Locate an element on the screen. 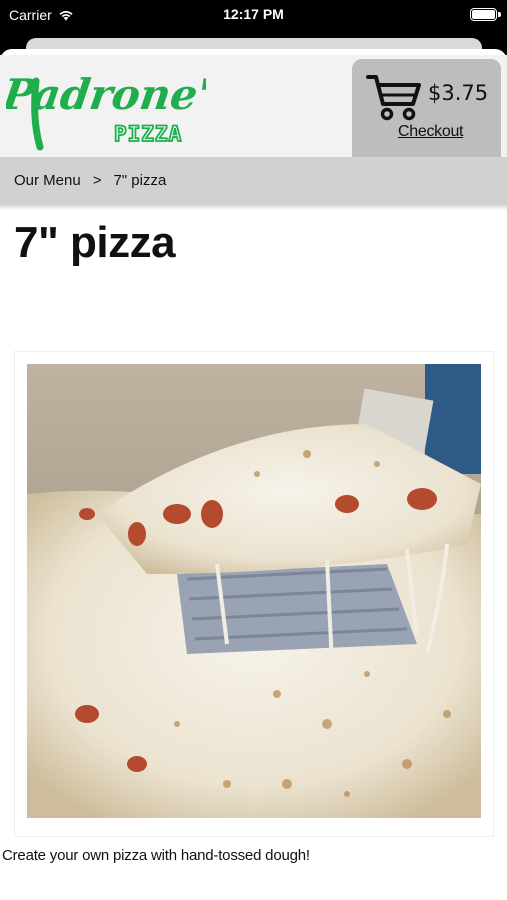 The image size is (507, 900). shopping-cart-icon is located at coordinates (394, 97).